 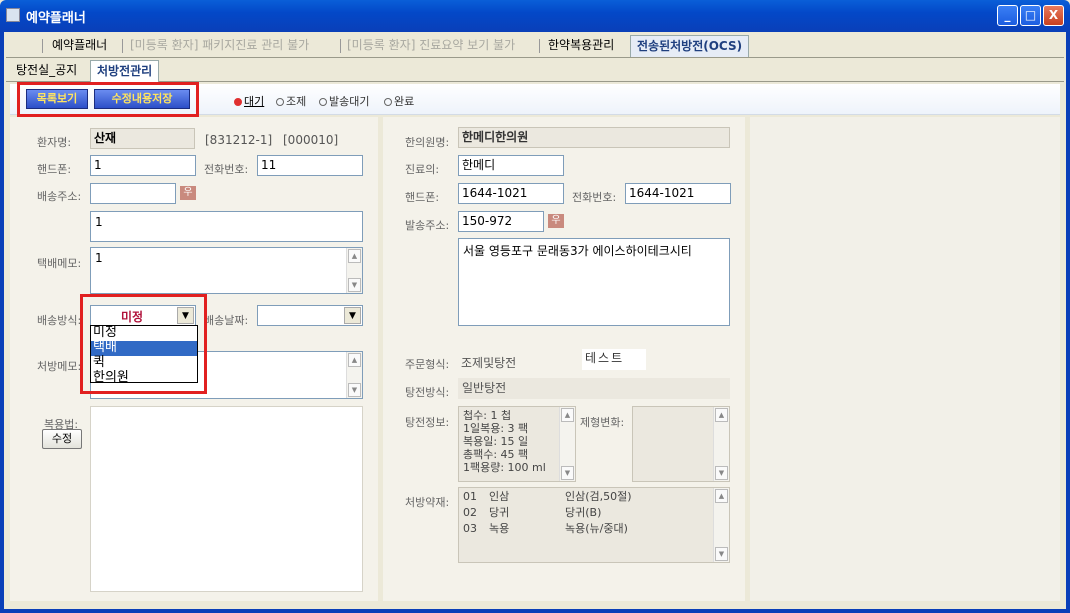 What do you see at coordinates (352, 315) in the screenshot?
I see `chevron-down-icon: ▼` at bounding box center [352, 315].